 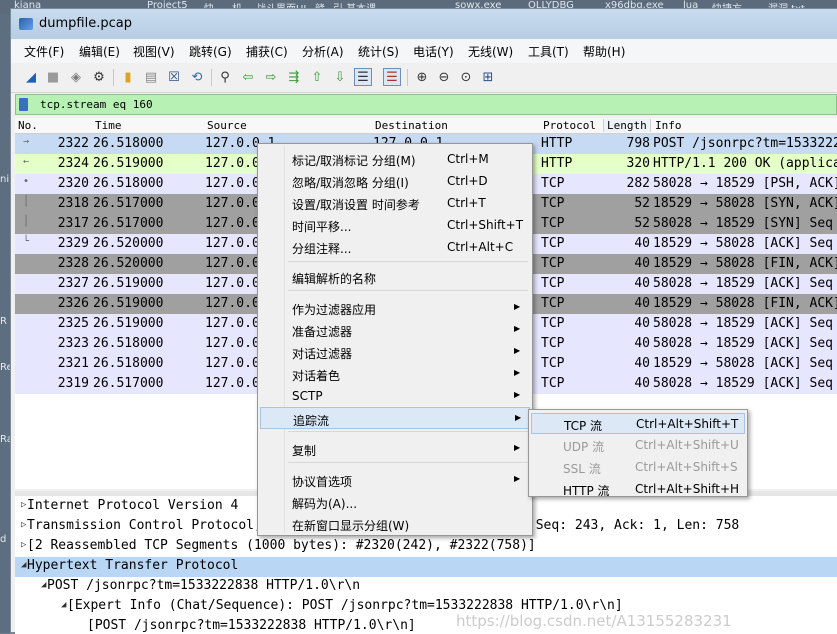 I want to click on menu-separator, so click(x=408, y=462).